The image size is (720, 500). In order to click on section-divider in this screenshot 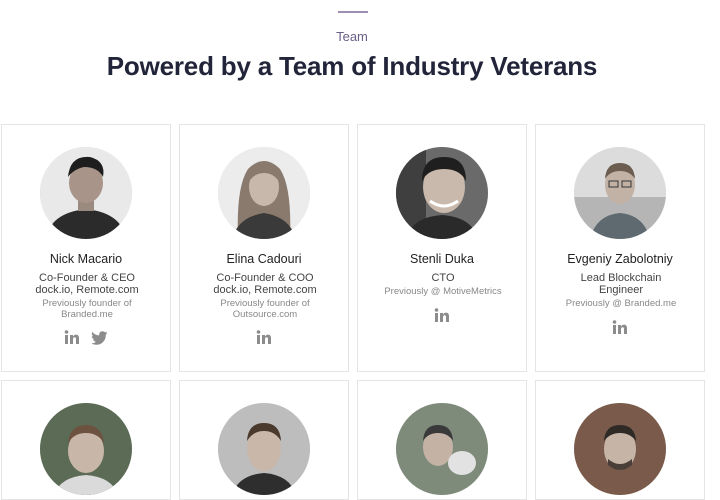, I will do `click(353, 12)`.